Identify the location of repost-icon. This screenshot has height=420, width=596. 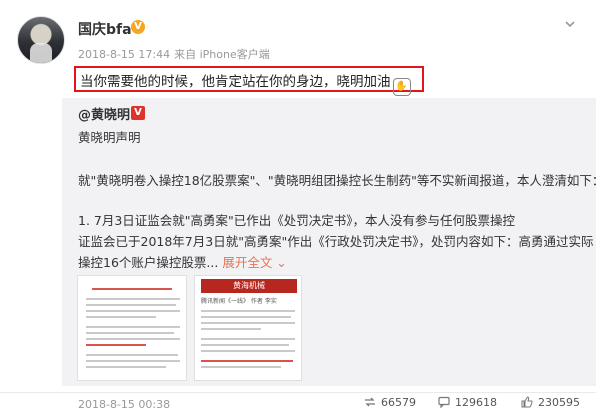
(370, 402).